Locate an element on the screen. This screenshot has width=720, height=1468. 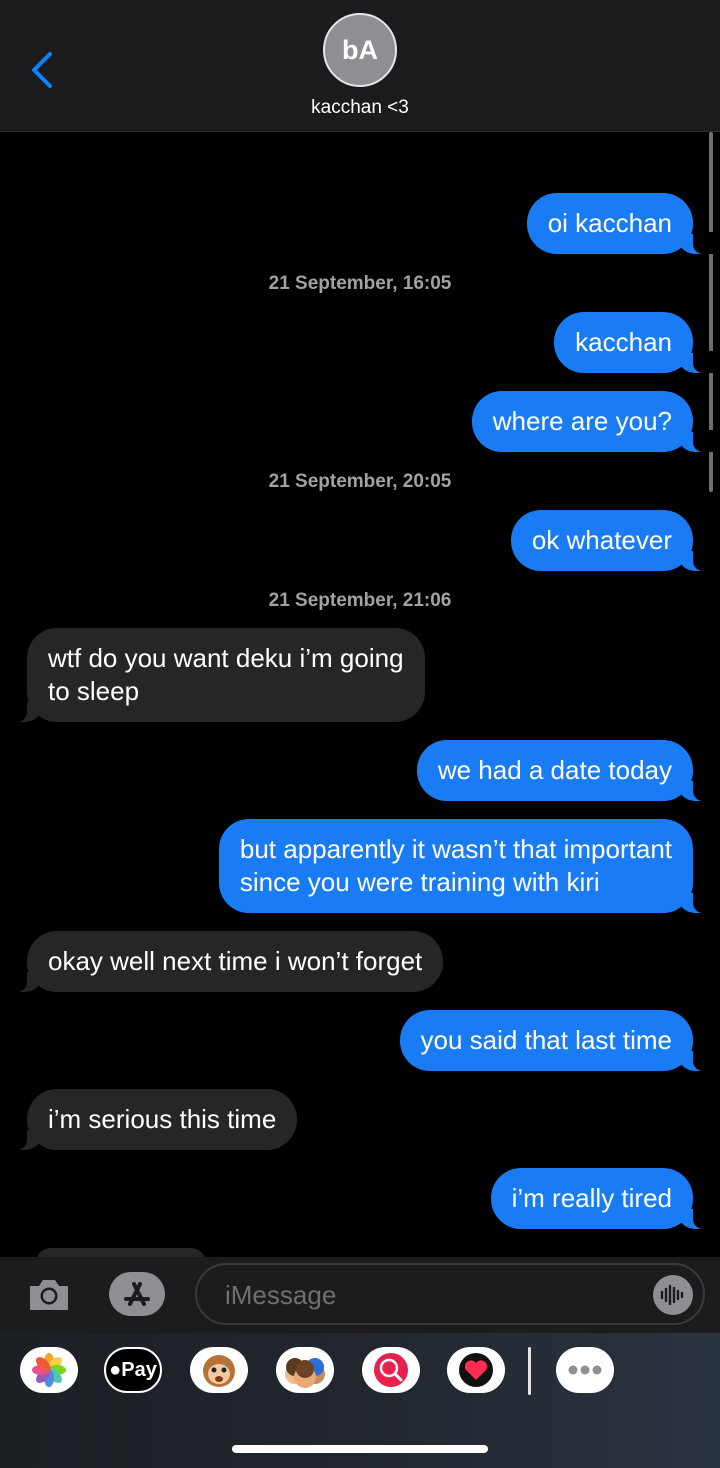
chevron-left-icon is located at coordinates (42, 70).